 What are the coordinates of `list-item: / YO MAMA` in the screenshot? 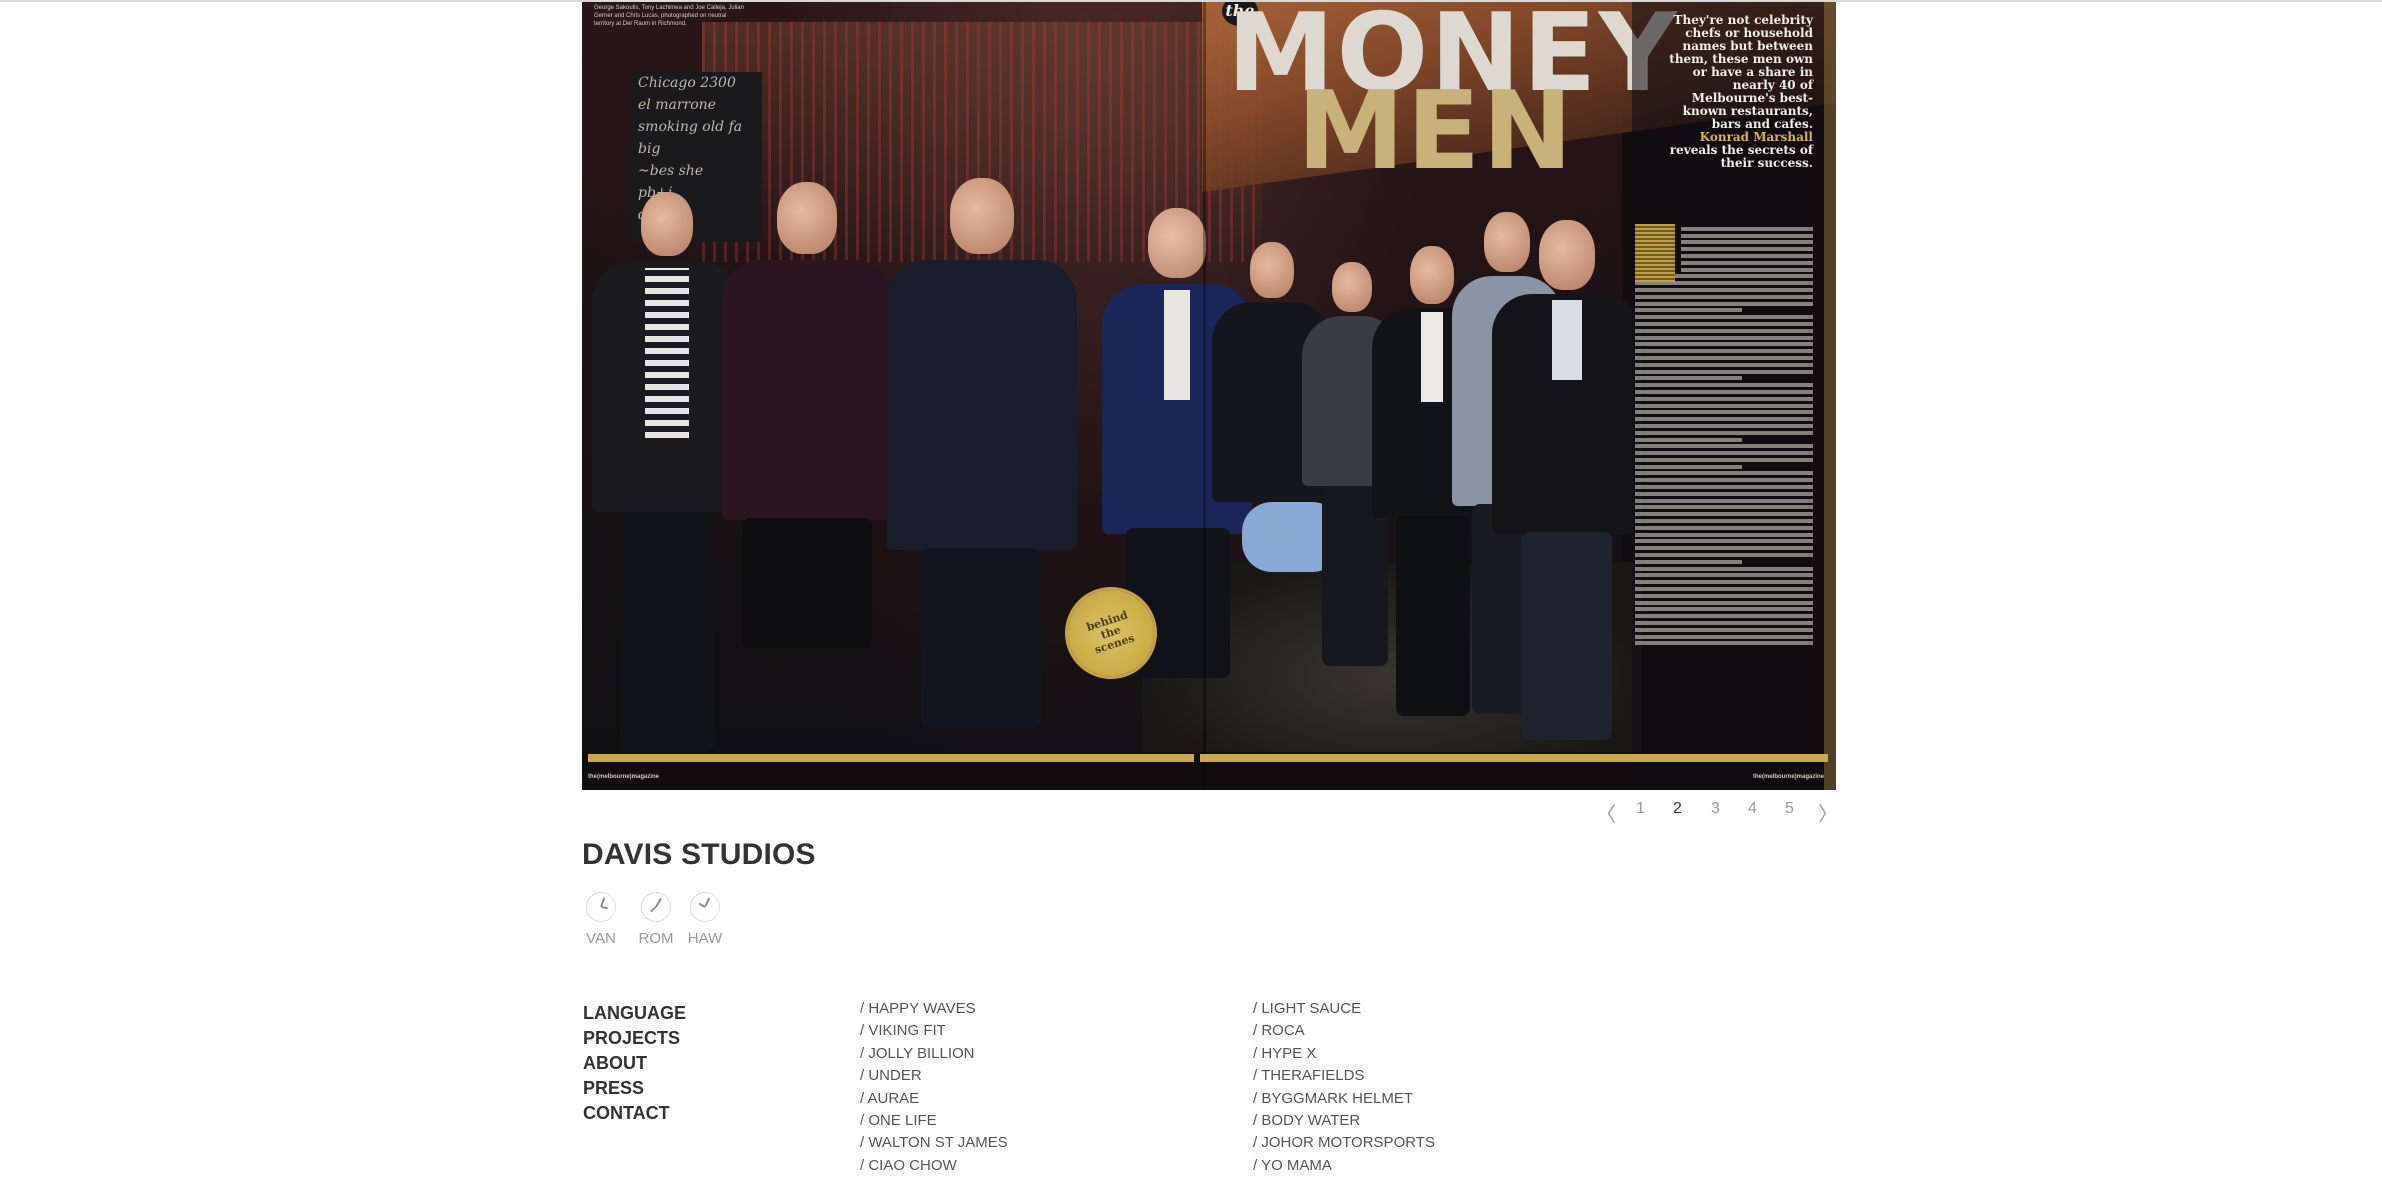 It's located at (1344, 1166).